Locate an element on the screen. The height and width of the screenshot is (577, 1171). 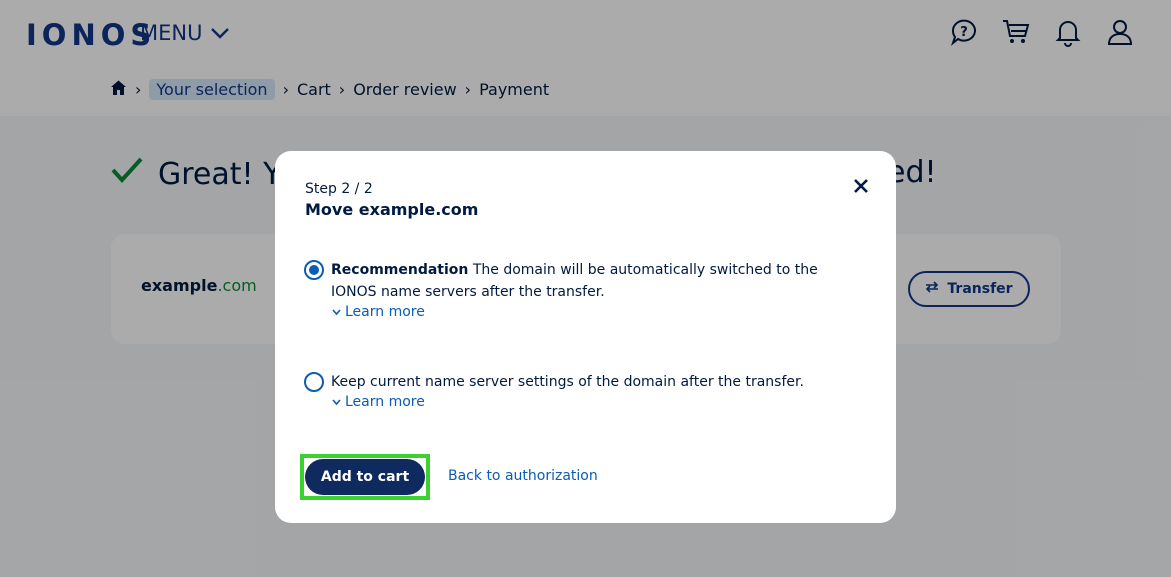
back-to-authorization-link: Back to authorization is located at coordinates (523, 476).